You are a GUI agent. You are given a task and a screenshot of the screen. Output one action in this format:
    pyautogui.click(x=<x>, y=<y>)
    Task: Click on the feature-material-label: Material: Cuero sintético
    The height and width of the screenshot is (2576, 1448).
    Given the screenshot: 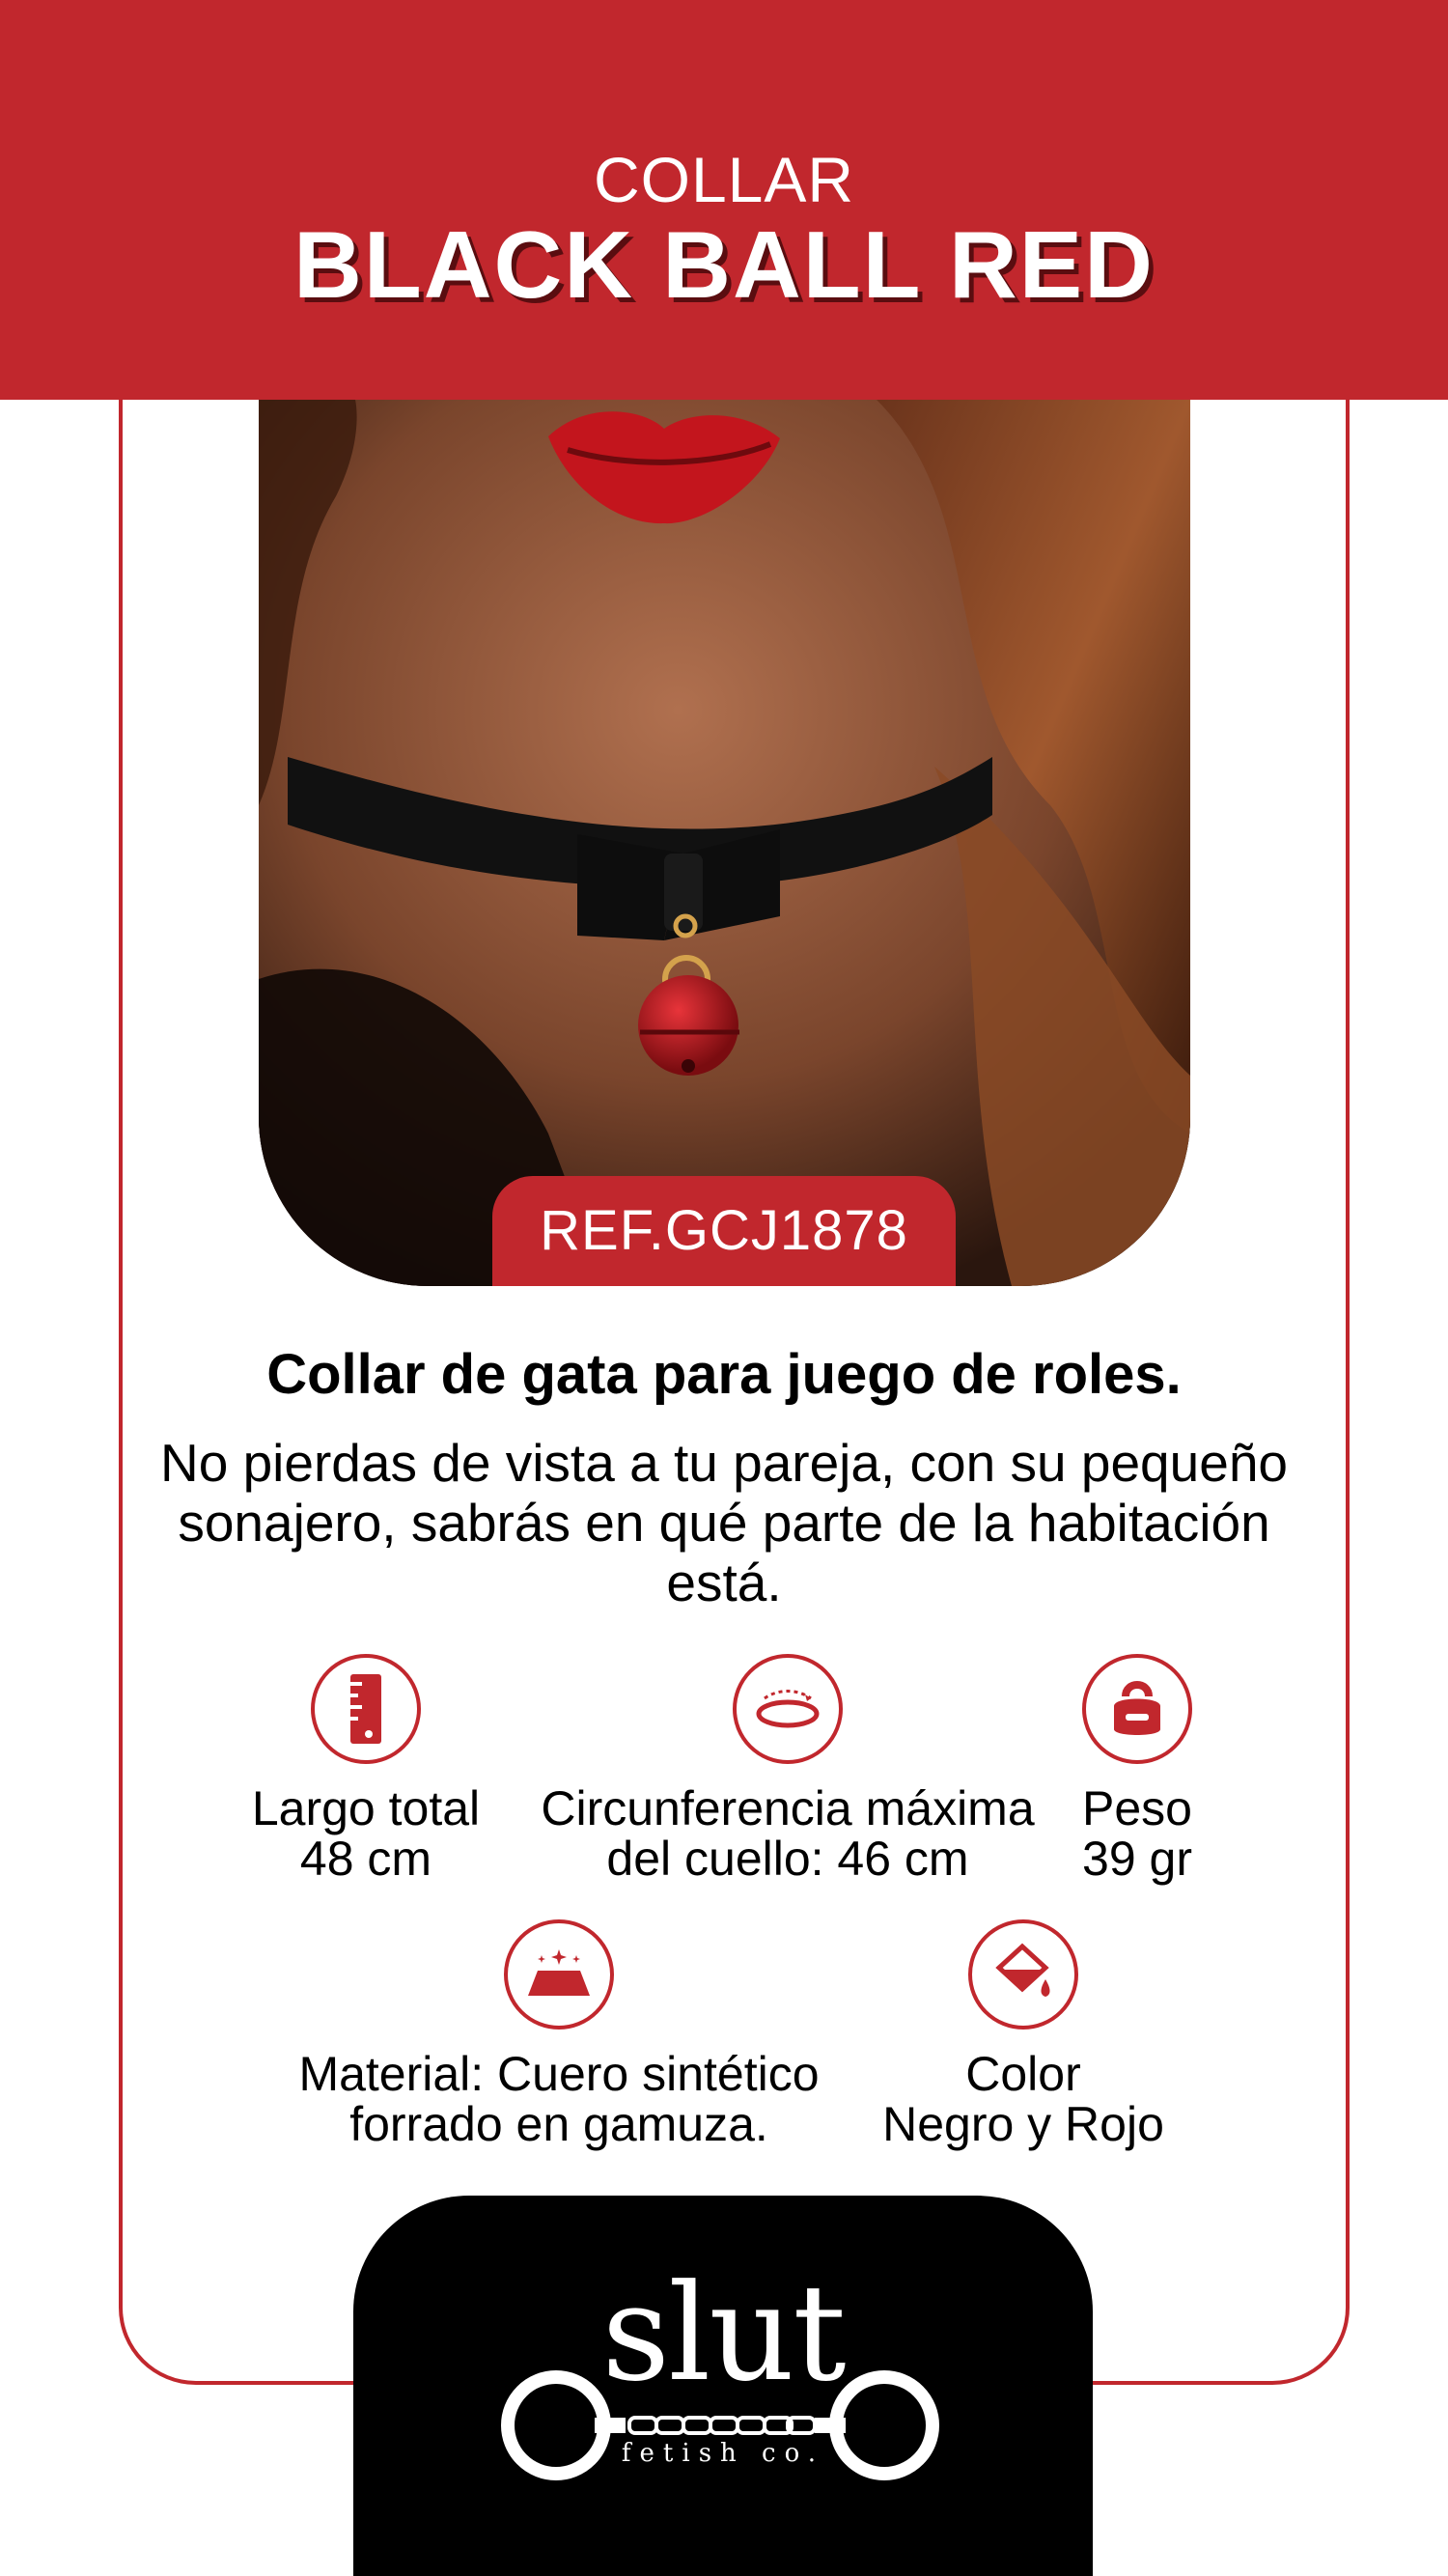 What is the action you would take?
    pyautogui.click(x=559, y=2074)
    